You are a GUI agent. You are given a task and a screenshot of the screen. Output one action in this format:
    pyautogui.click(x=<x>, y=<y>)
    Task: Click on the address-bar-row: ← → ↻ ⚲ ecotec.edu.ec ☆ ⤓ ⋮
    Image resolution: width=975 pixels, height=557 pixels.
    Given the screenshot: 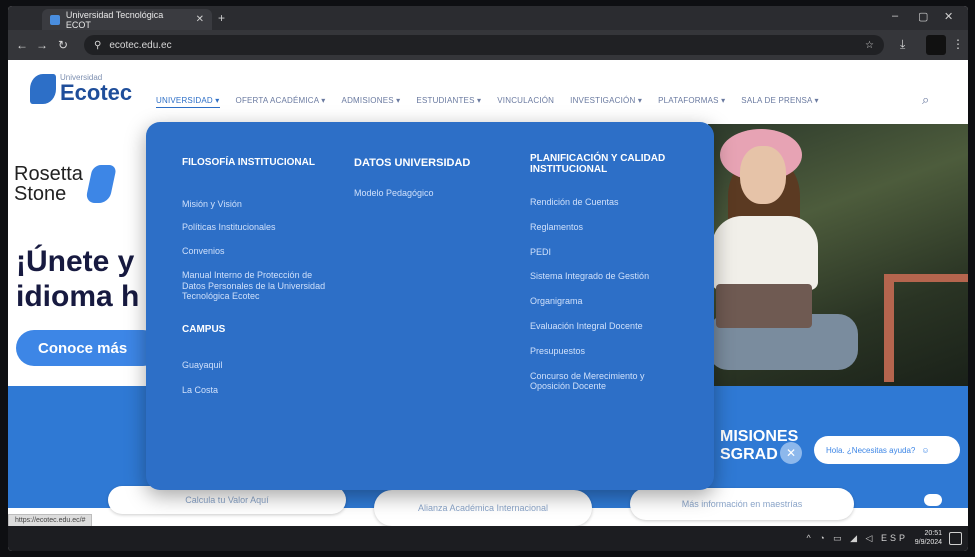 What is the action you would take?
    pyautogui.click(x=488, y=45)
    